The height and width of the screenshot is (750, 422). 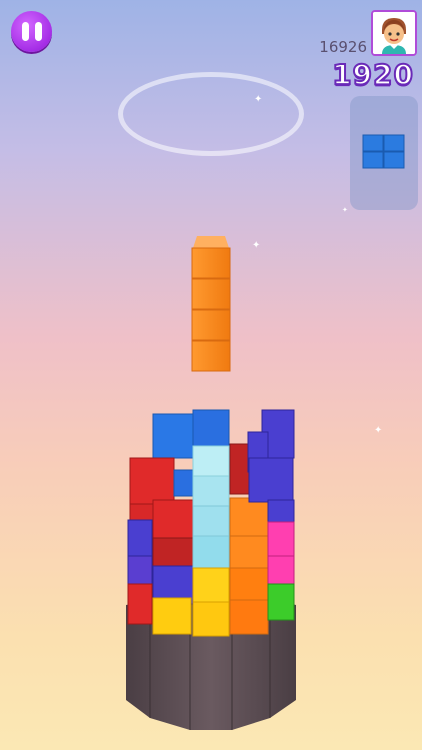 What do you see at coordinates (211, 523) in the screenshot?
I see `tower` at bounding box center [211, 523].